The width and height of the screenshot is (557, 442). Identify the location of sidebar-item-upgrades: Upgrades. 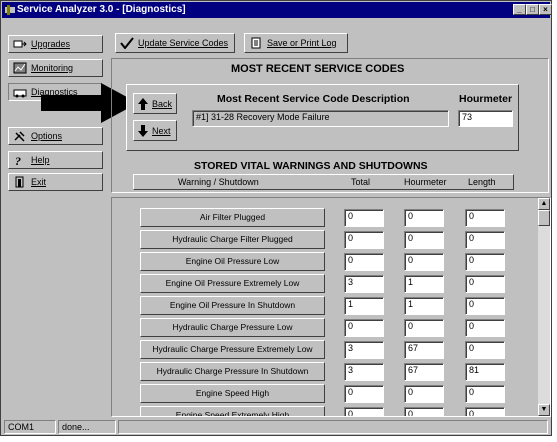
(55, 44).